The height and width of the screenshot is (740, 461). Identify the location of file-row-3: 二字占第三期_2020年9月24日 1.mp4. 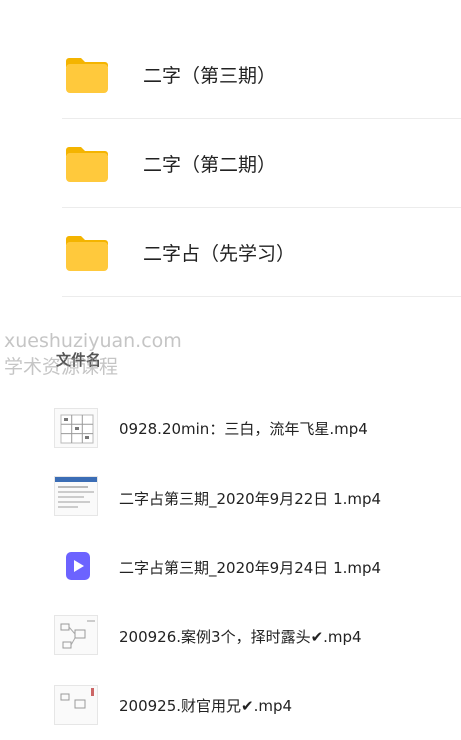
(230, 566).